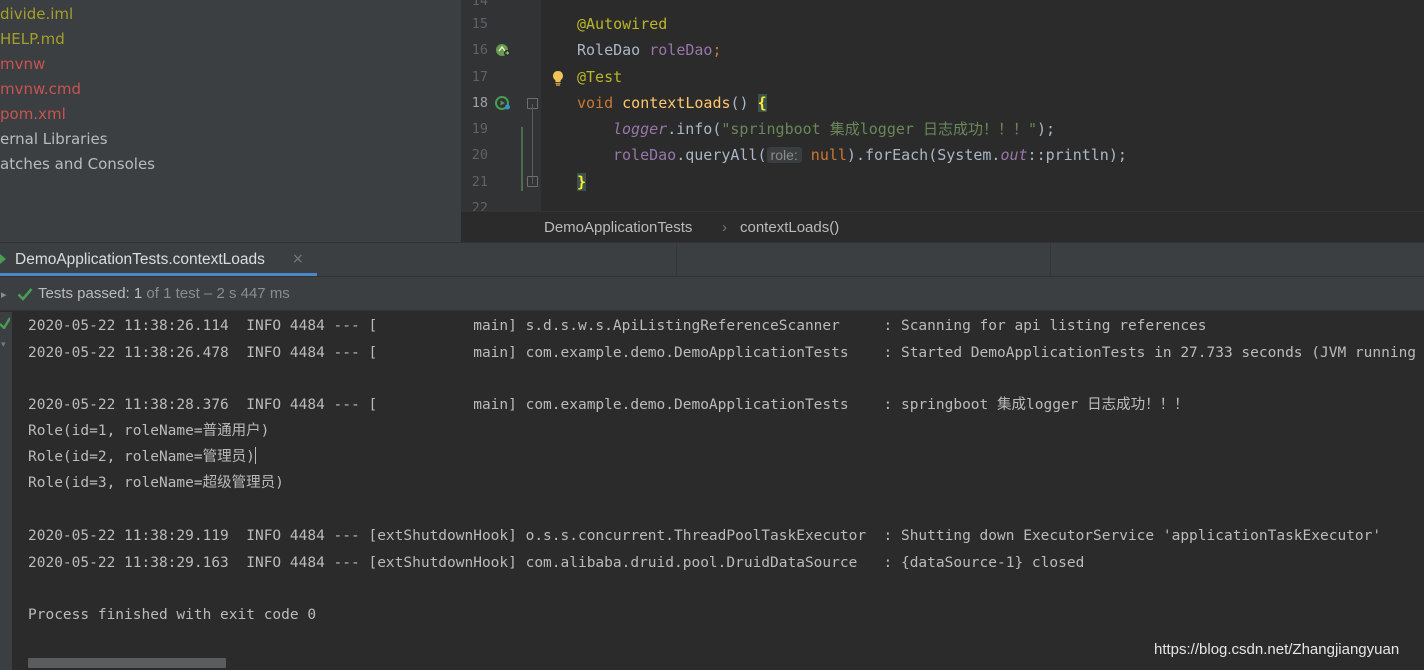 The image size is (1424, 670). What do you see at coordinates (479, 50) in the screenshot?
I see `line-number: 16` at bounding box center [479, 50].